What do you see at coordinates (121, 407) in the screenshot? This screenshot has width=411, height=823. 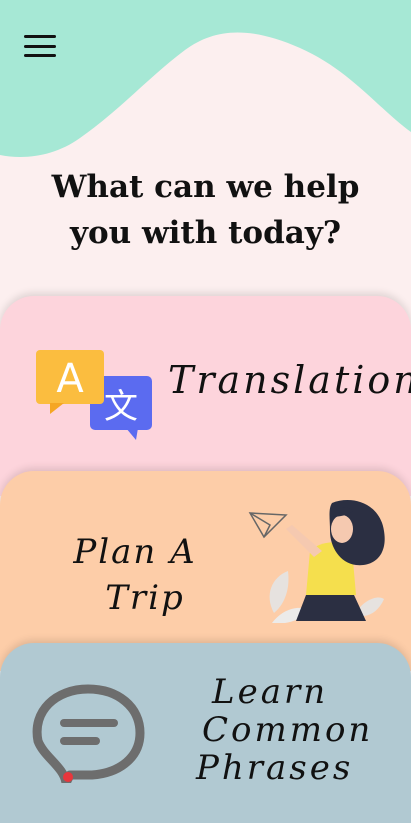 I see `svg-text: 文` at bounding box center [121, 407].